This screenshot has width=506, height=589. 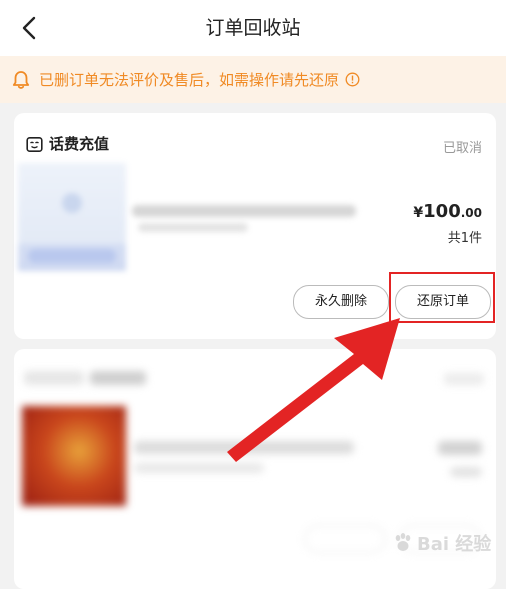 What do you see at coordinates (471, 213) in the screenshot?
I see `price-decimal: .00` at bounding box center [471, 213].